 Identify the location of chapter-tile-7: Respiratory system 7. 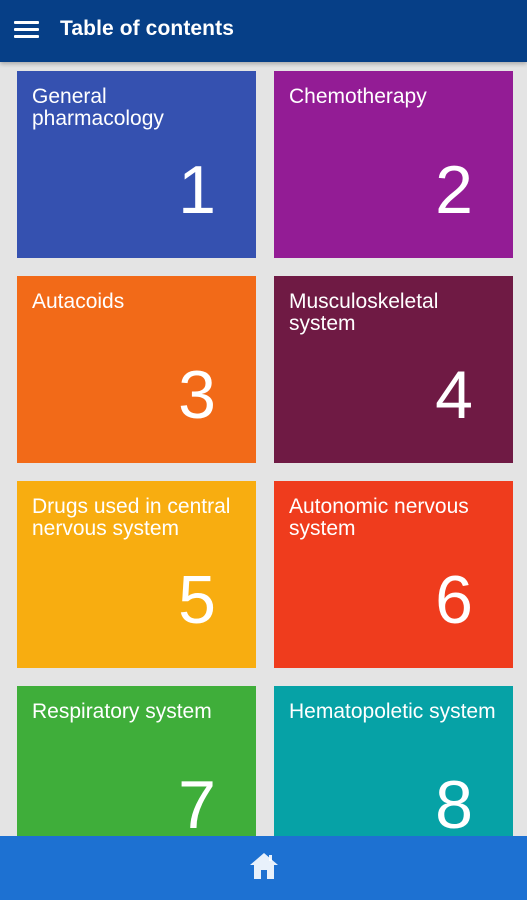
(136, 761).